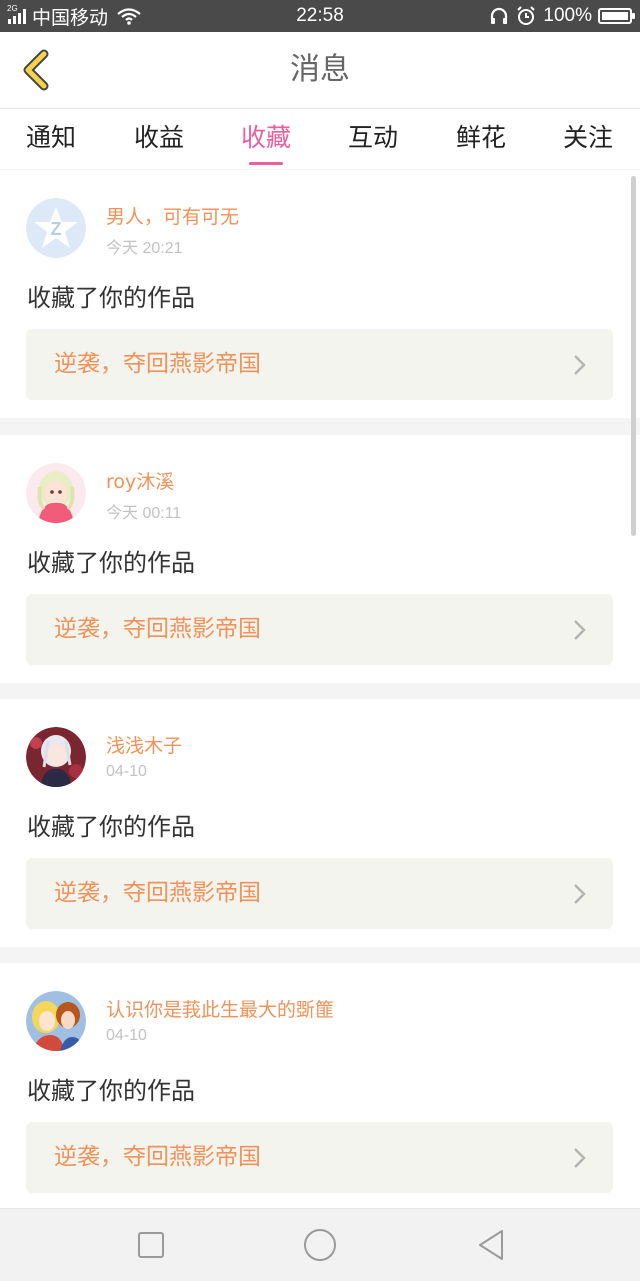  I want to click on page-title: 消息, so click(320, 69).